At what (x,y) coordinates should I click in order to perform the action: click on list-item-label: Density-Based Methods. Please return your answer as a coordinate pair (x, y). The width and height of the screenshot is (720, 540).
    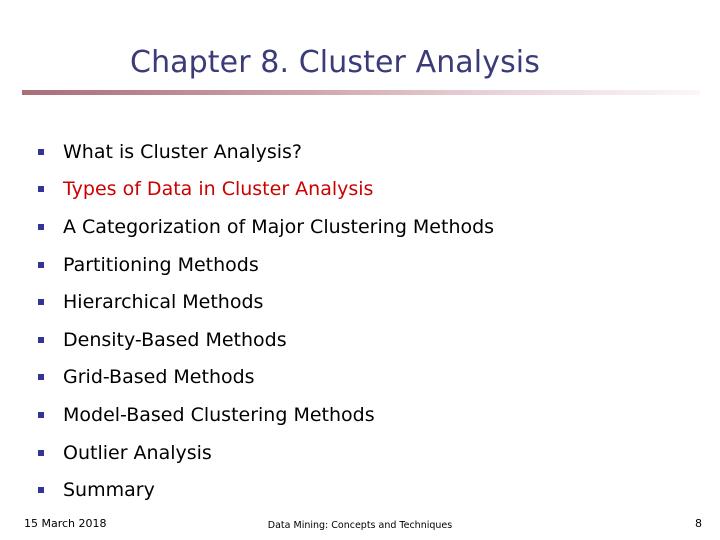
    Looking at the image, I should click on (175, 339).